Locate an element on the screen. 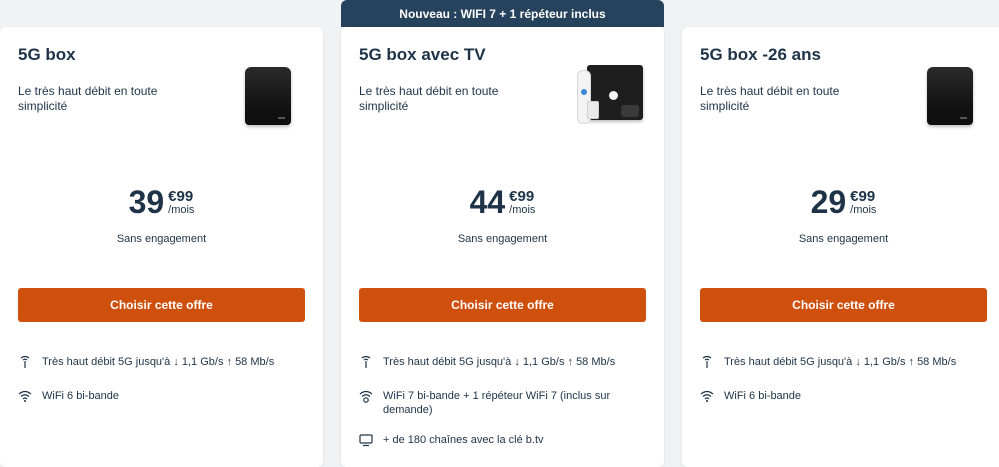 This screenshot has width=999, height=467. feature-item: + de 180 chaînes avec la clé b.tv is located at coordinates (504, 440).